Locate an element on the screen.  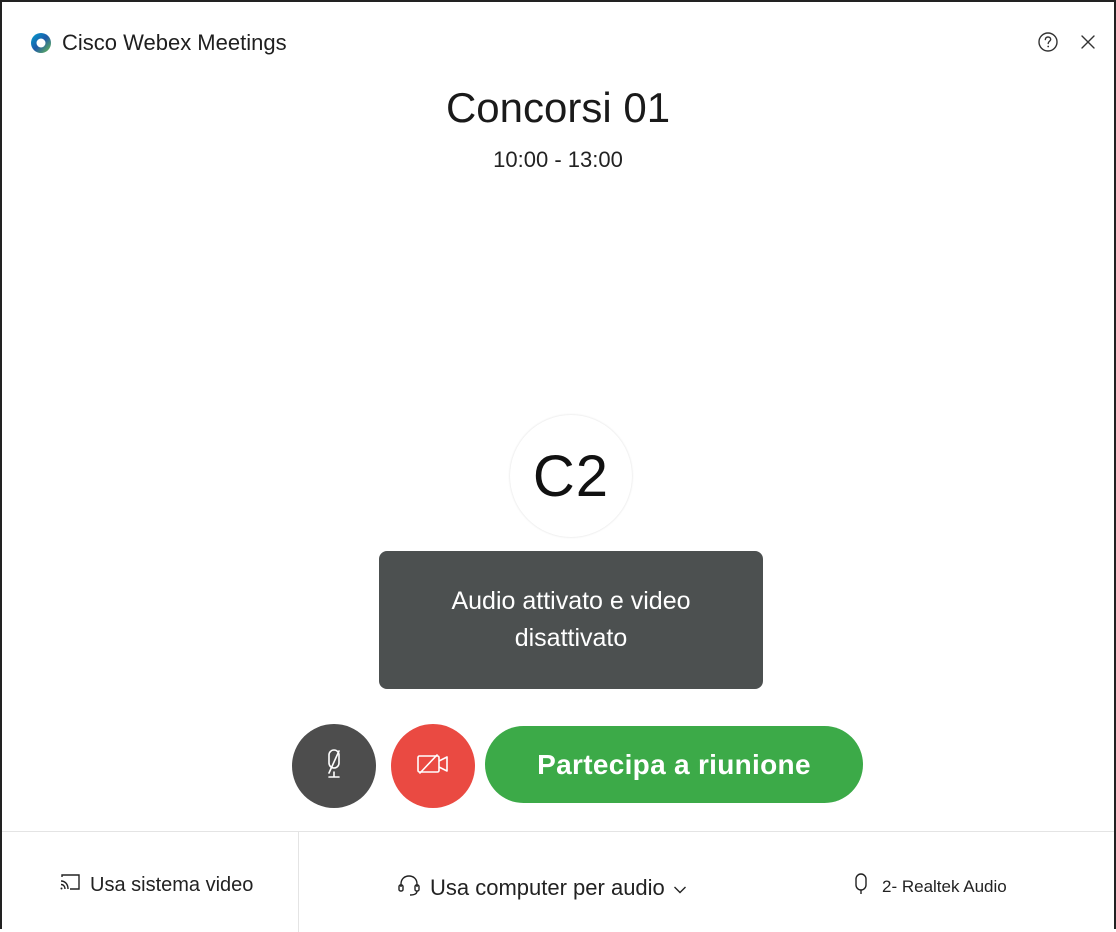
mute-button is located at coordinates (334, 766).